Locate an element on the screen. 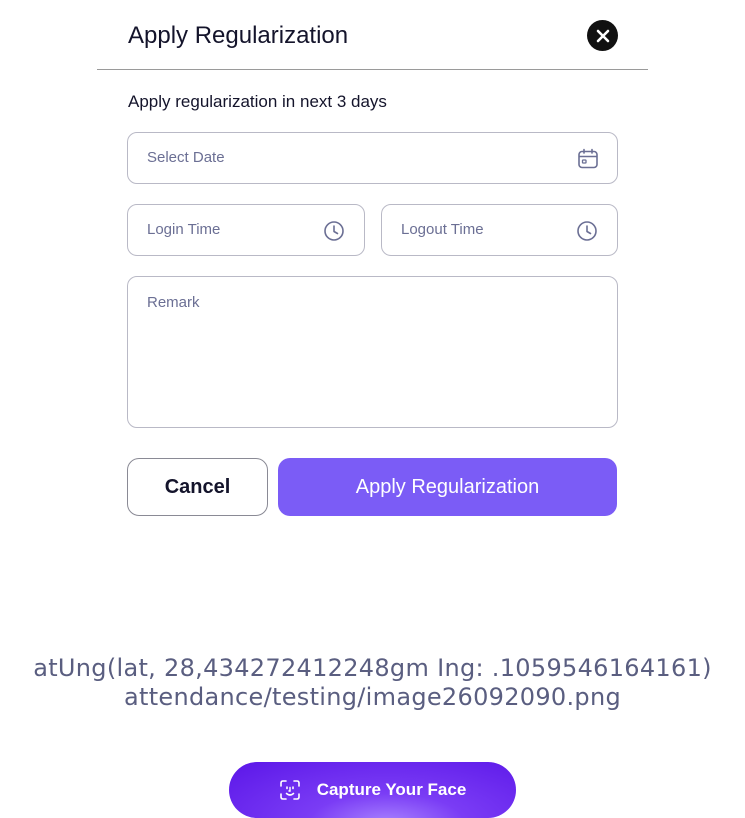  login-time-placeholder: Login Time is located at coordinates (184, 229).